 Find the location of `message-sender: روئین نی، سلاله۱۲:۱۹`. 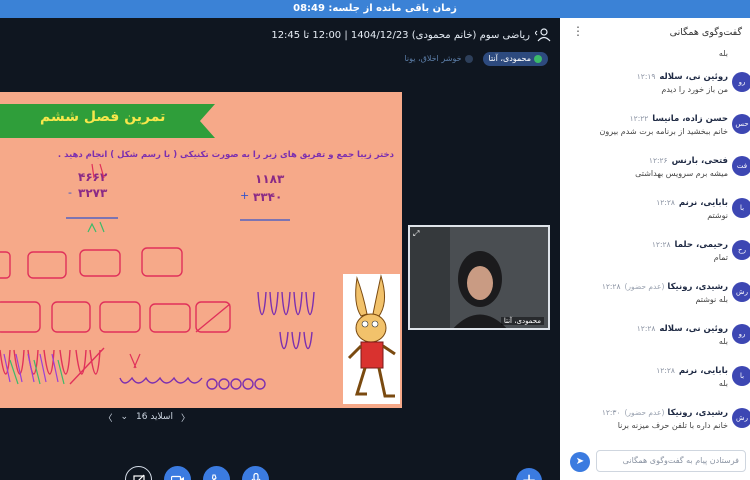

message-sender: روئین نی، سلاله۱۲:۱۹ is located at coordinates (644, 75).